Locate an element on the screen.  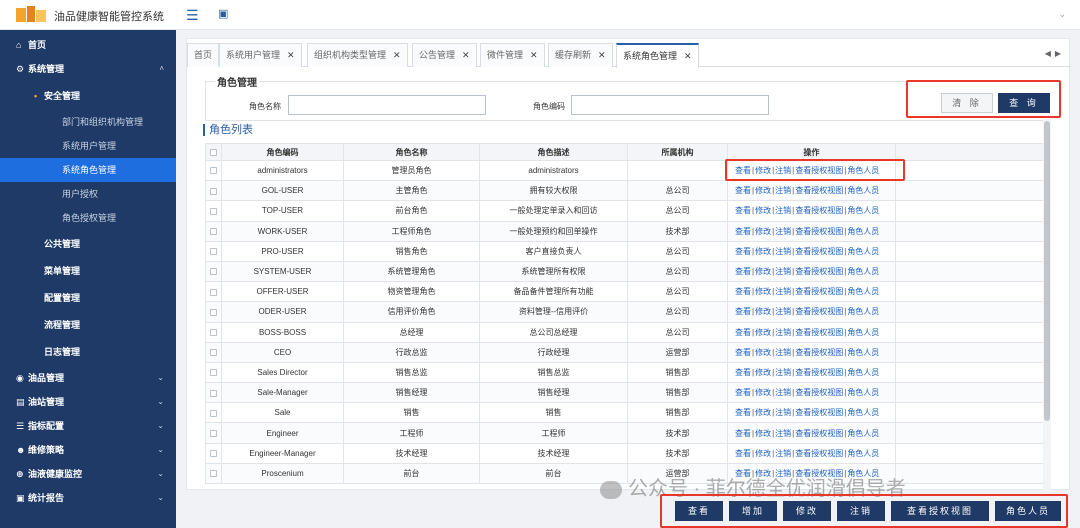
menu-toggle-icon: ☰ is located at coordinates (192, 15).